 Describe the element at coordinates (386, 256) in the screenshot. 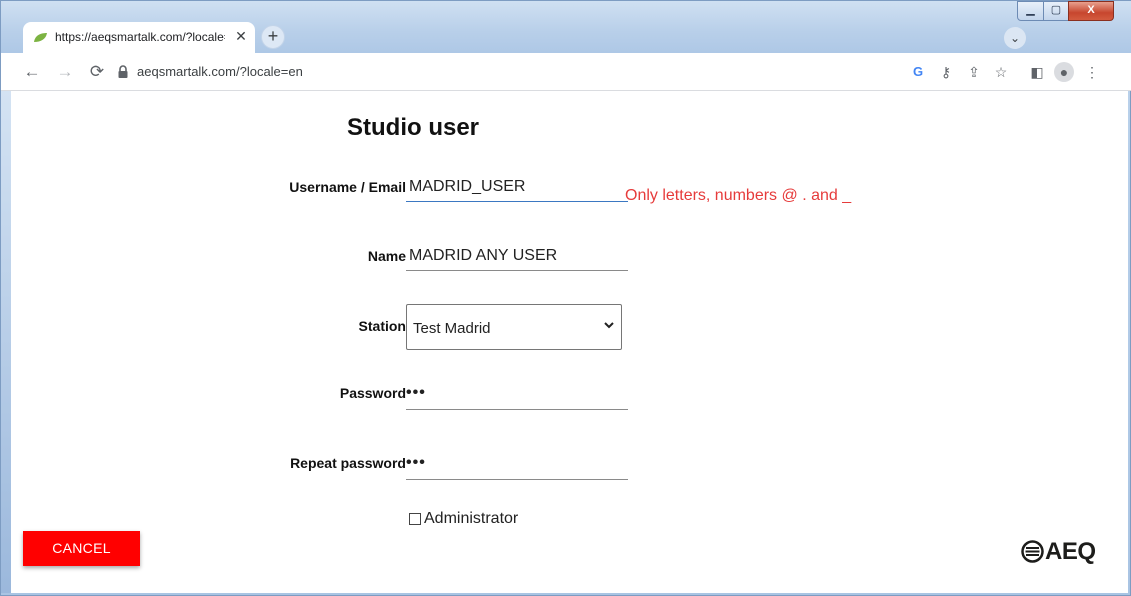

I see `name-label: Name` at that location.